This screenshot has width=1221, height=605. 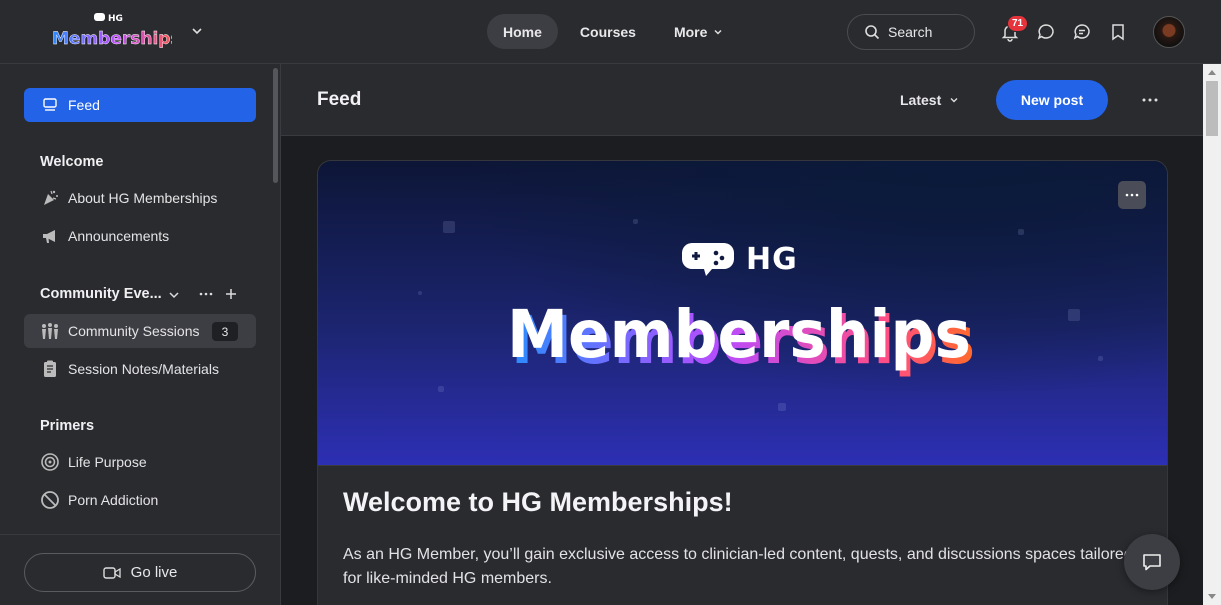 I want to click on svg-text: Memberships, so click(x=739, y=334).